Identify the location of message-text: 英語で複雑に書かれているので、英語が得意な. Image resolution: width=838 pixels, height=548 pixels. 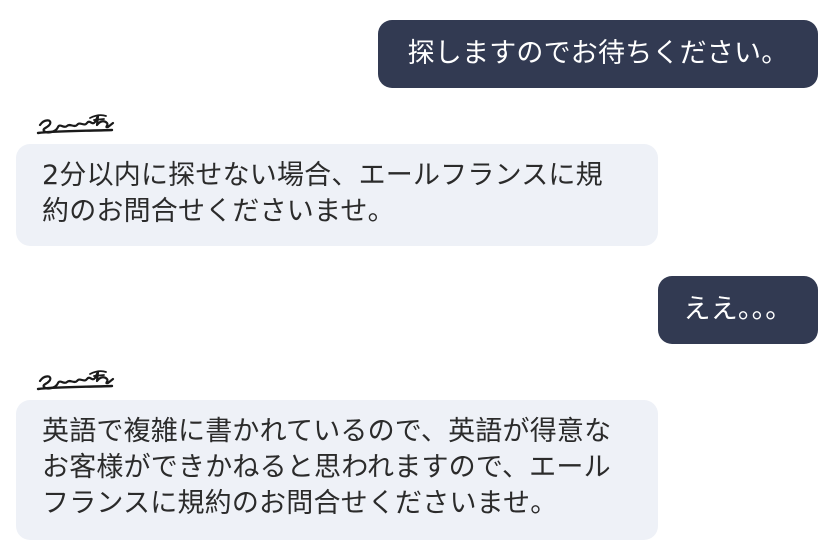
(327, 431).